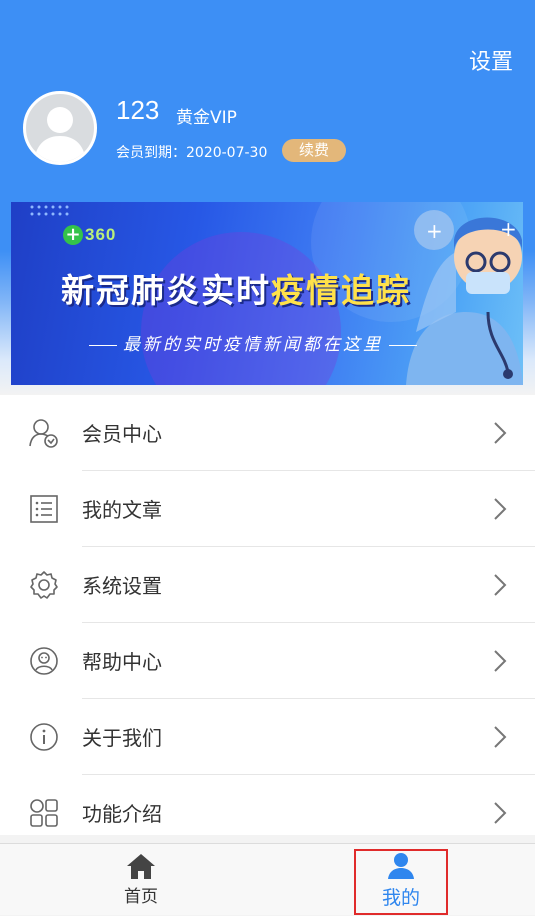 This screenshot has height=916, width=535. What do you see at coordinates (122, 814) in the screenshot?
I see `menu-item-label: 功能介绍` at bounding box center [122, 814].